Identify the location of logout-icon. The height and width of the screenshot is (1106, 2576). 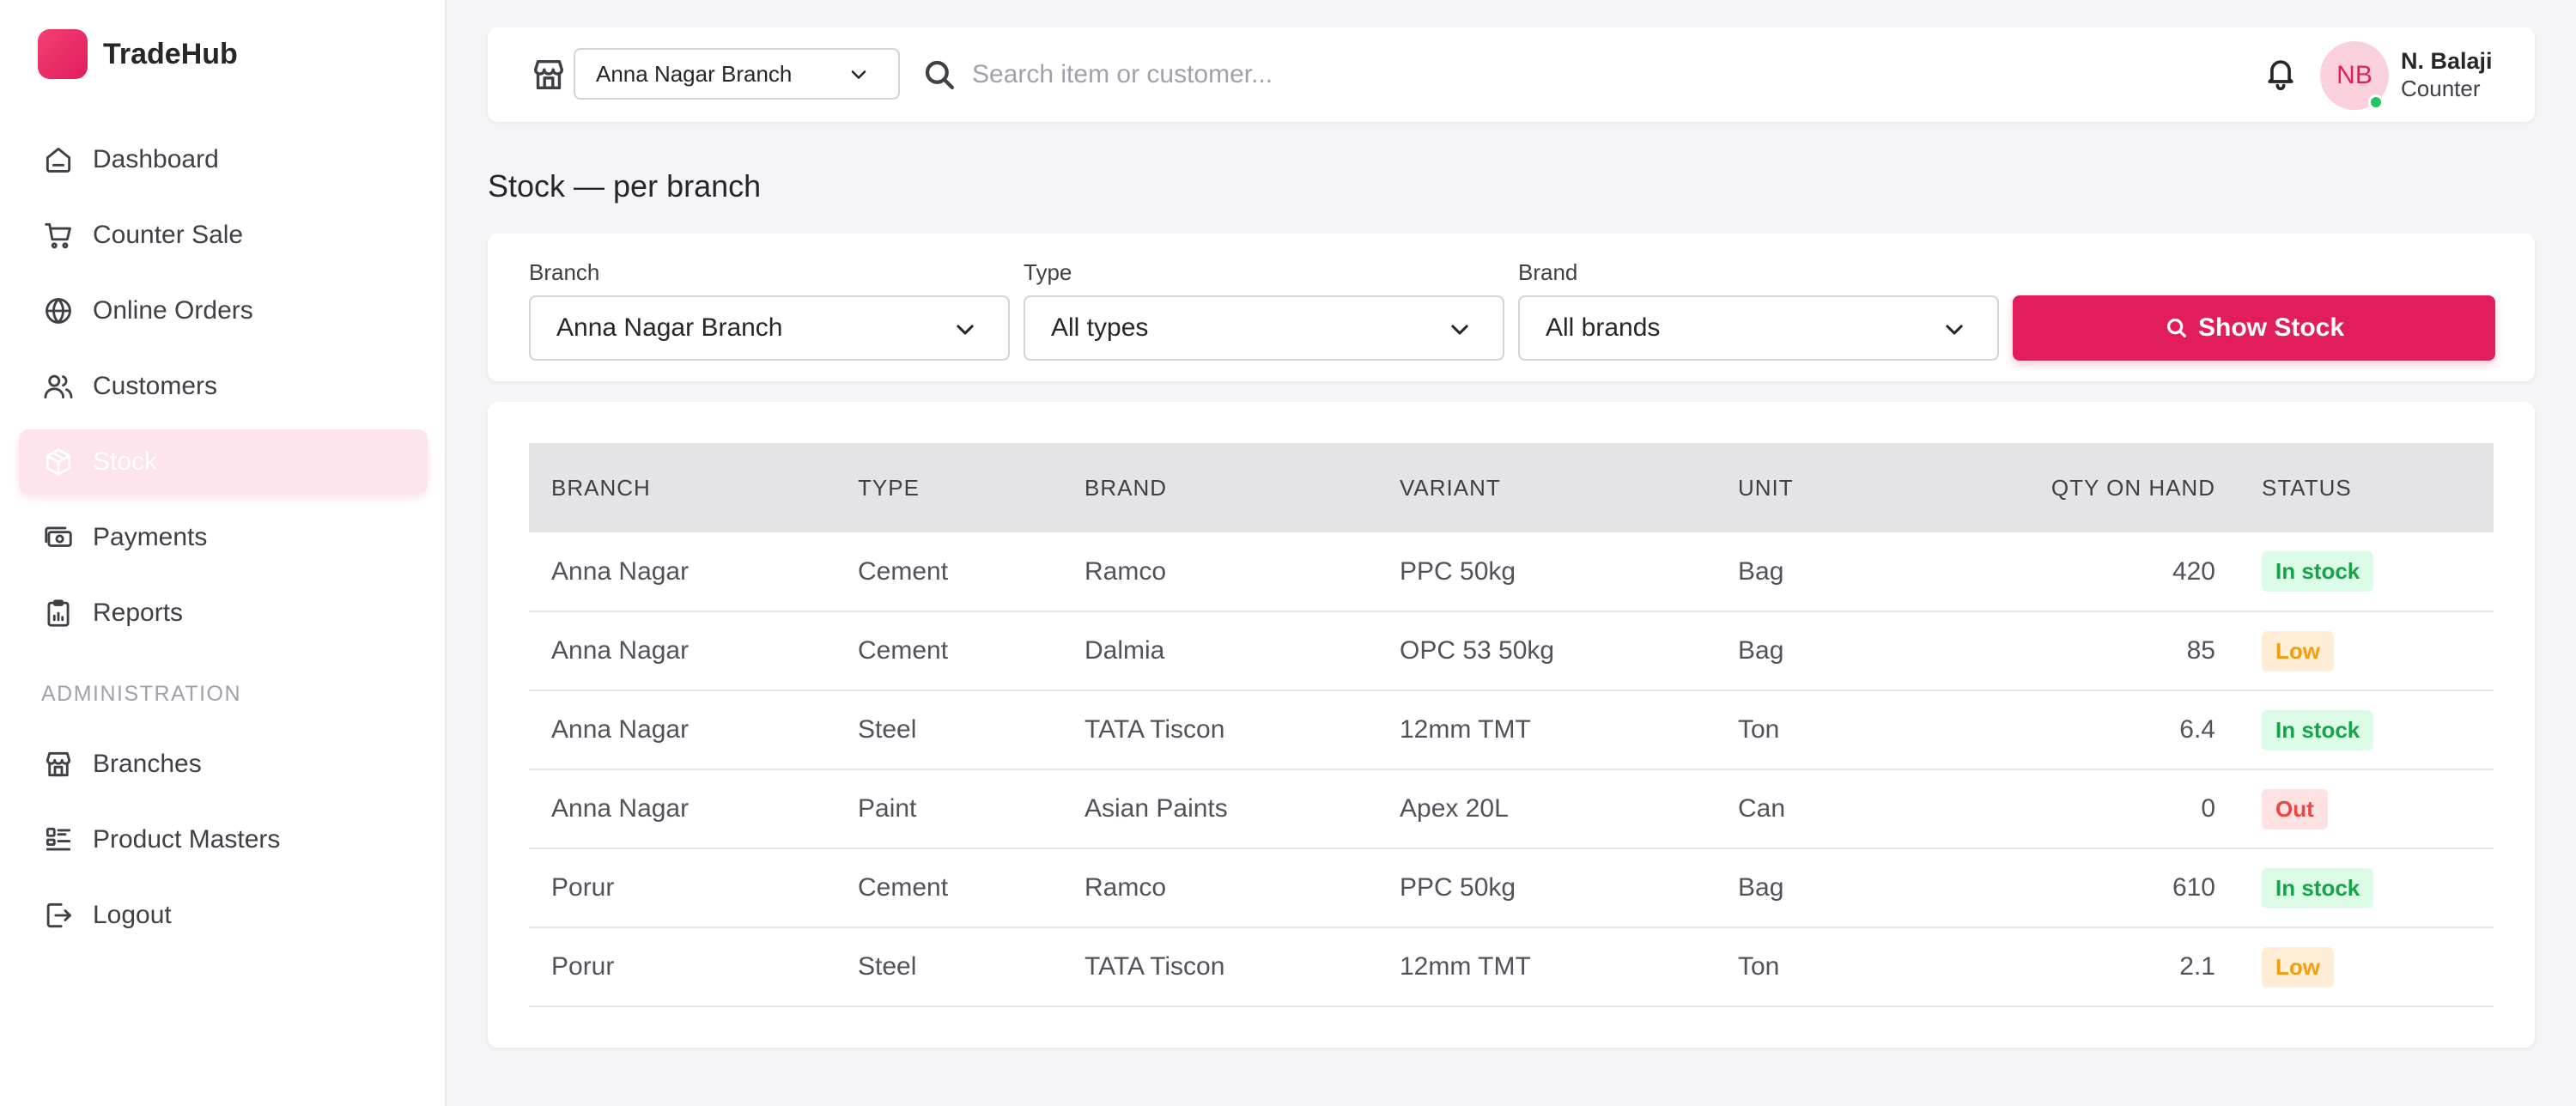
(59, 915).